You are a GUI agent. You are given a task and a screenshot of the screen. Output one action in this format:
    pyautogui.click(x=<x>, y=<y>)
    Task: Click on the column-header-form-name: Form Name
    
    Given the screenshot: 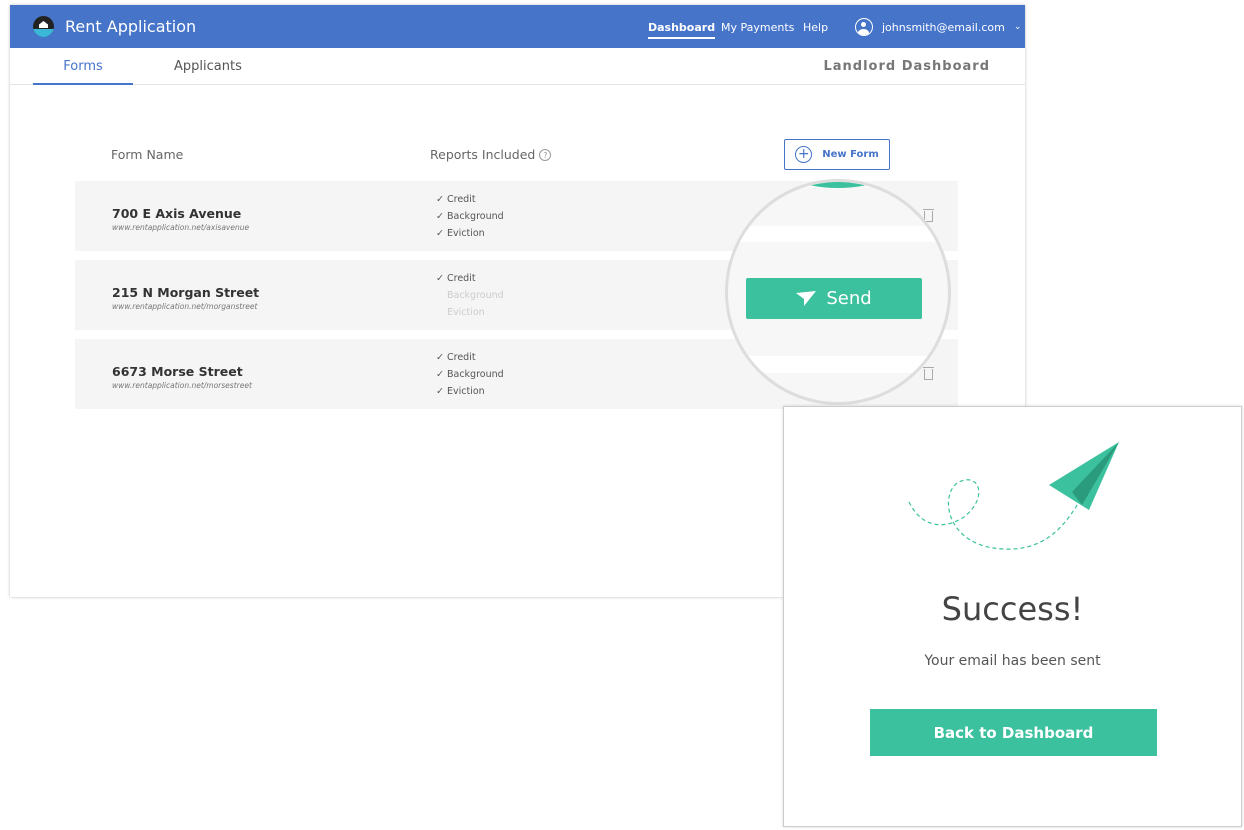 What is the action you would take?
    pyautogui.click(x=147, y=154)
    